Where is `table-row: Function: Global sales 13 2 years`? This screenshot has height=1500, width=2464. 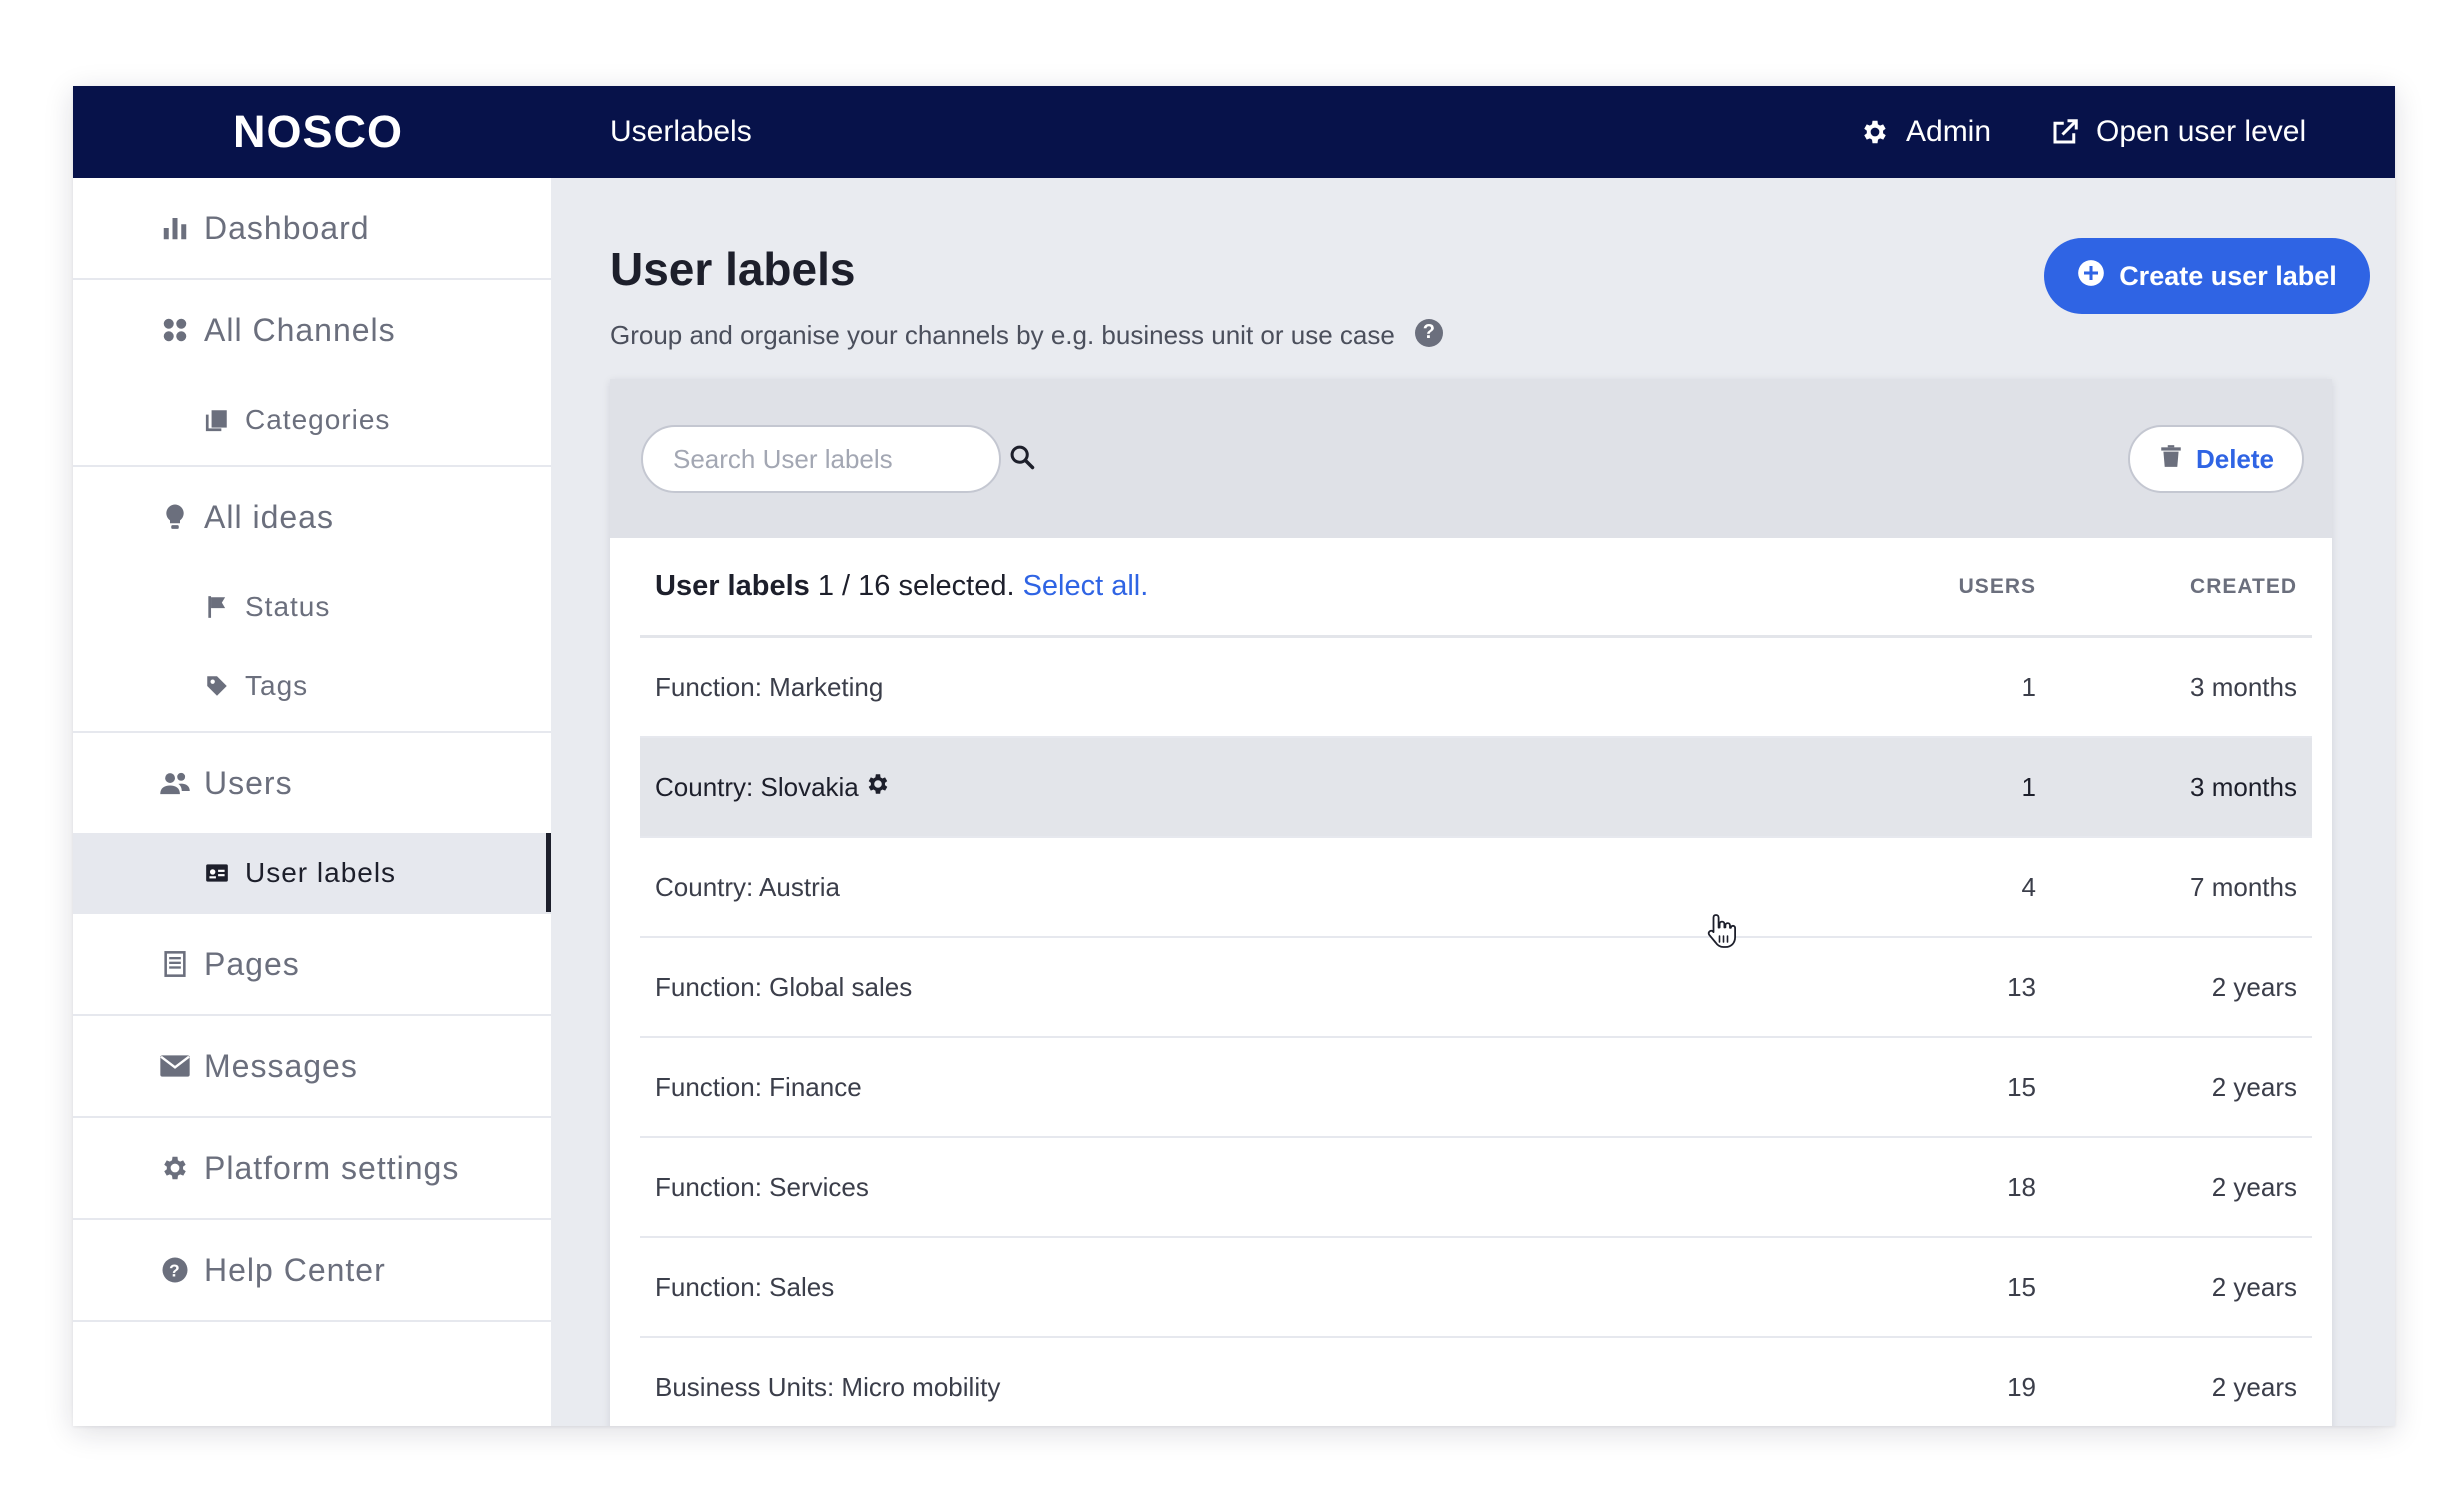
table-row: Function: Global sales 13 2 years is located at coordinates (1476, 988).